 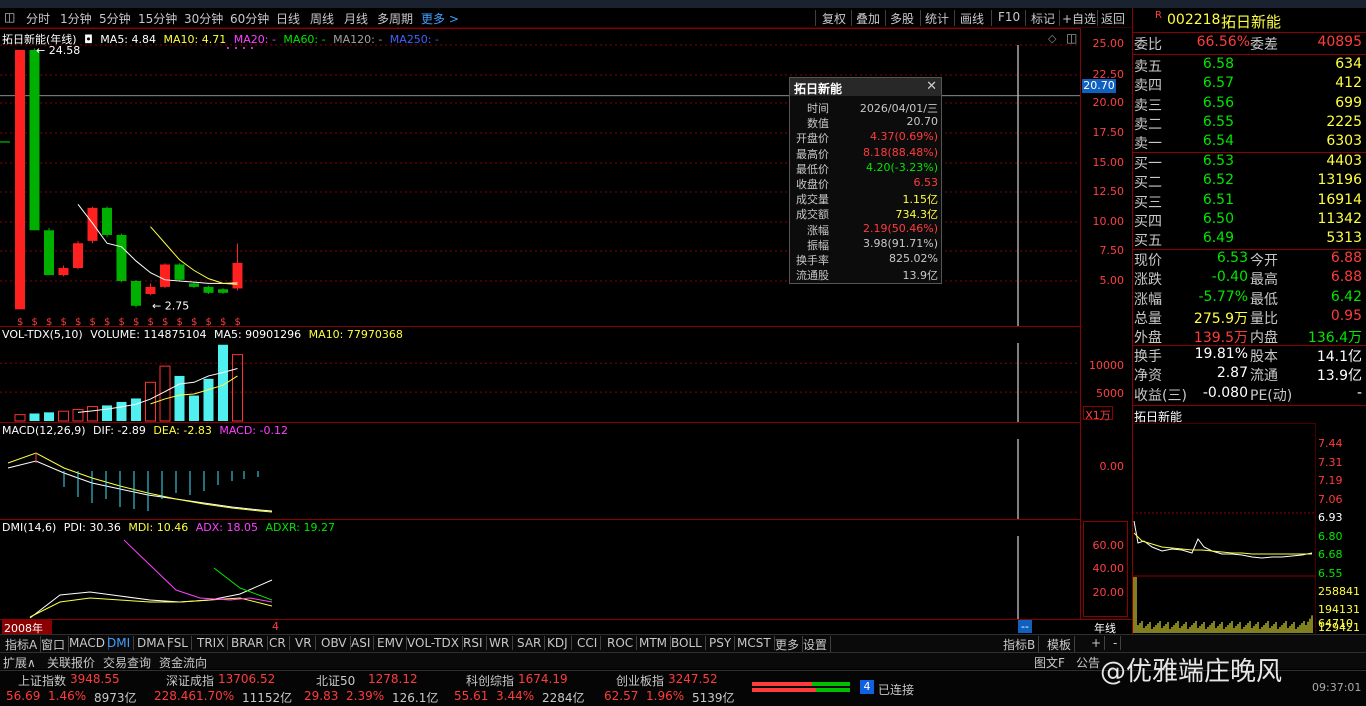 I want to click on cursor-x-label: --, so click(x=1025, y=626).